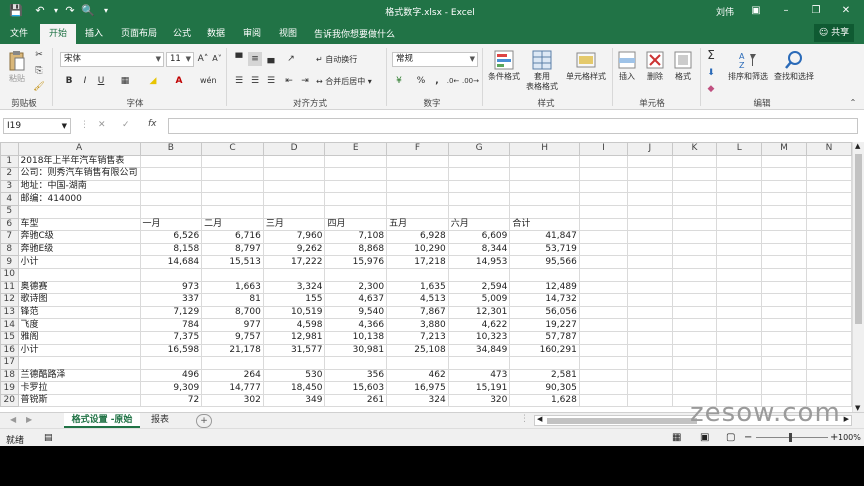 The width and height of the screenshot is (864, 486). Describe the element at coordinates (9, 287) in the screenshot. I see `row-header: 11` at that location.